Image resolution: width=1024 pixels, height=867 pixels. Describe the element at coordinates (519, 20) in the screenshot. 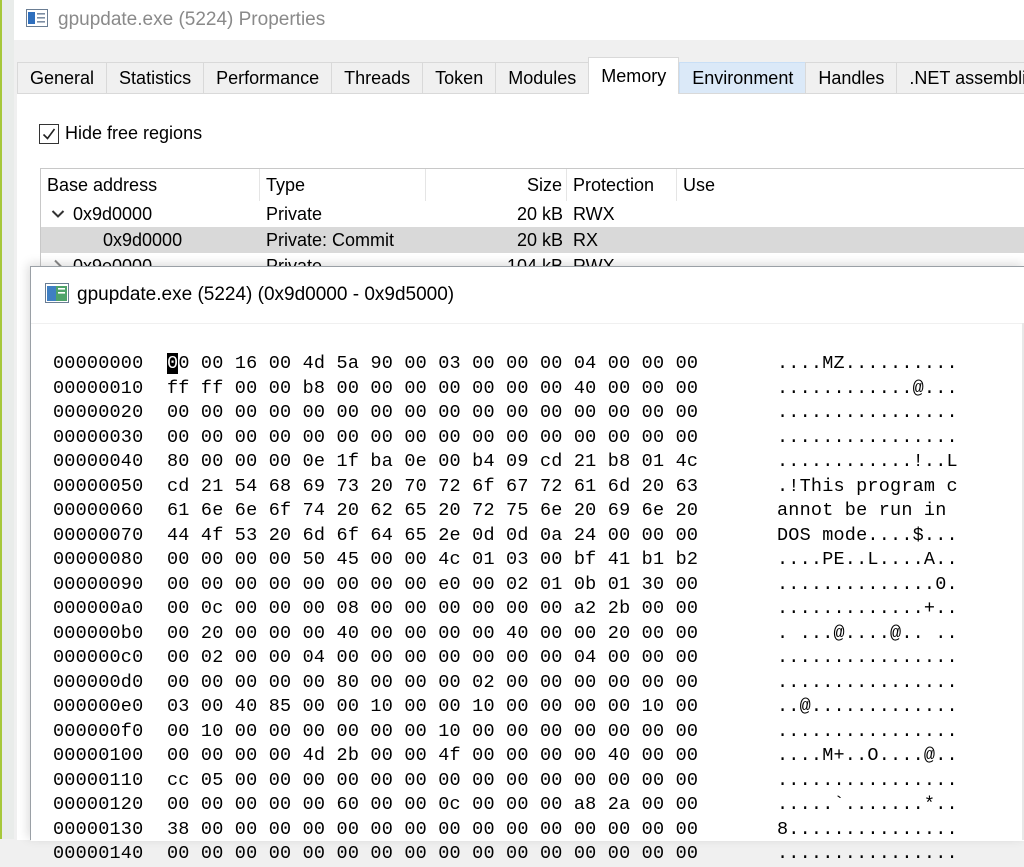

I see `properties-titlebar: gpupdate.exe (5224) Properties` at that location.